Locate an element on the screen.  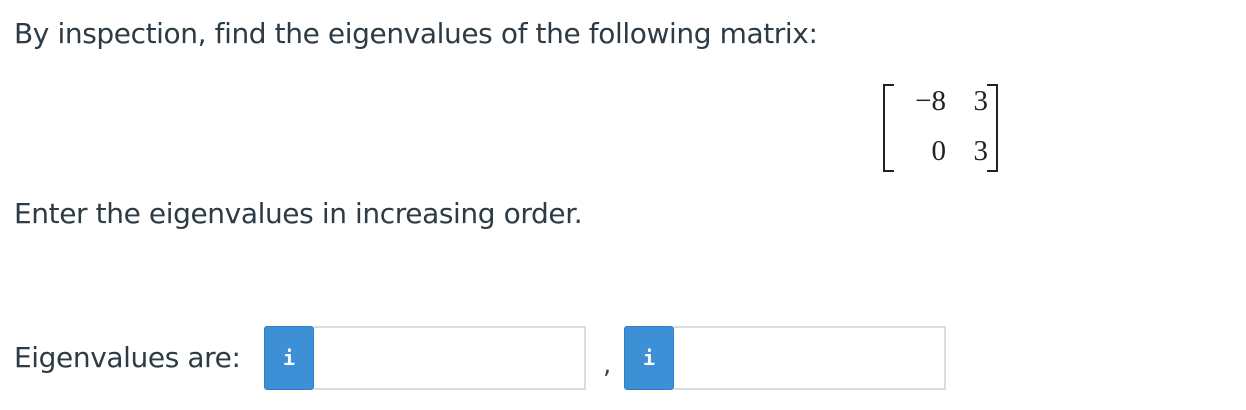
matrix-cell-r0-c0: −8 is located at coordinates (930, 101).